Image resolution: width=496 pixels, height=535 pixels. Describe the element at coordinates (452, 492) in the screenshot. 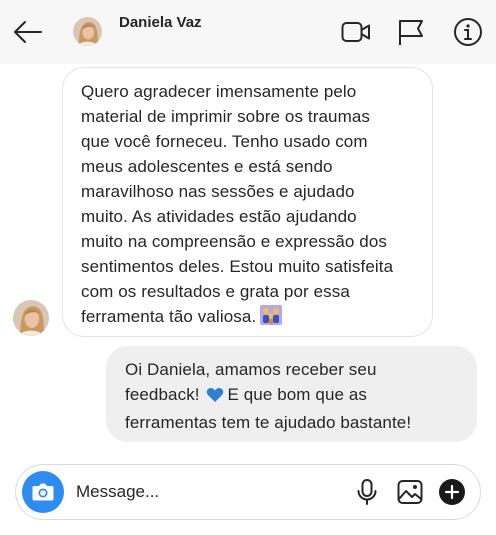

I see `plus-icon` at that location.